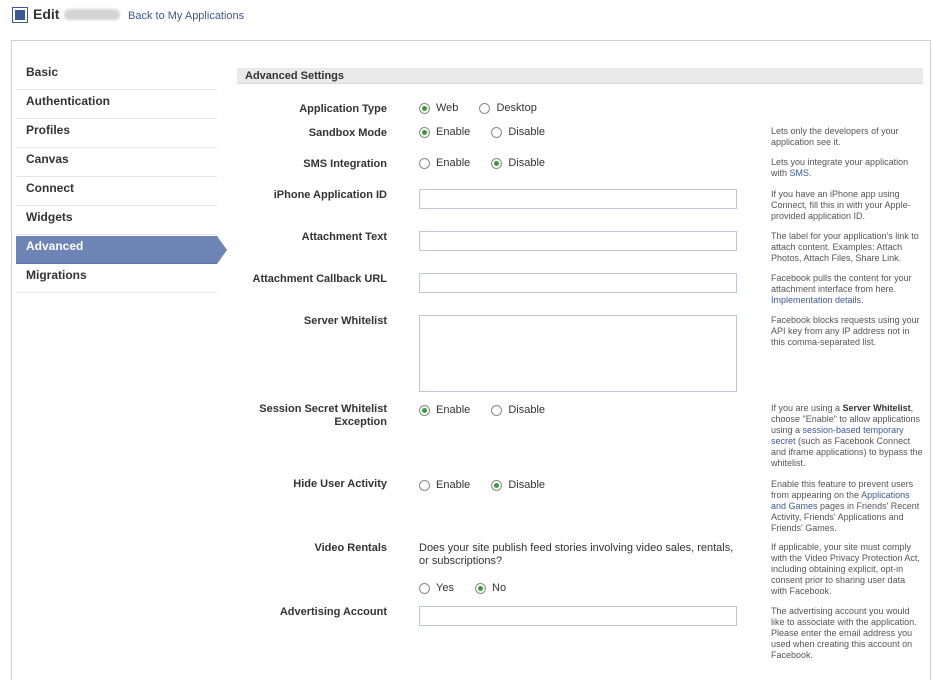  What do you see at coordinates (436, 588) in the screenshot?
I see `radio-video-yes: Yes` at bounding box center [436, 588].